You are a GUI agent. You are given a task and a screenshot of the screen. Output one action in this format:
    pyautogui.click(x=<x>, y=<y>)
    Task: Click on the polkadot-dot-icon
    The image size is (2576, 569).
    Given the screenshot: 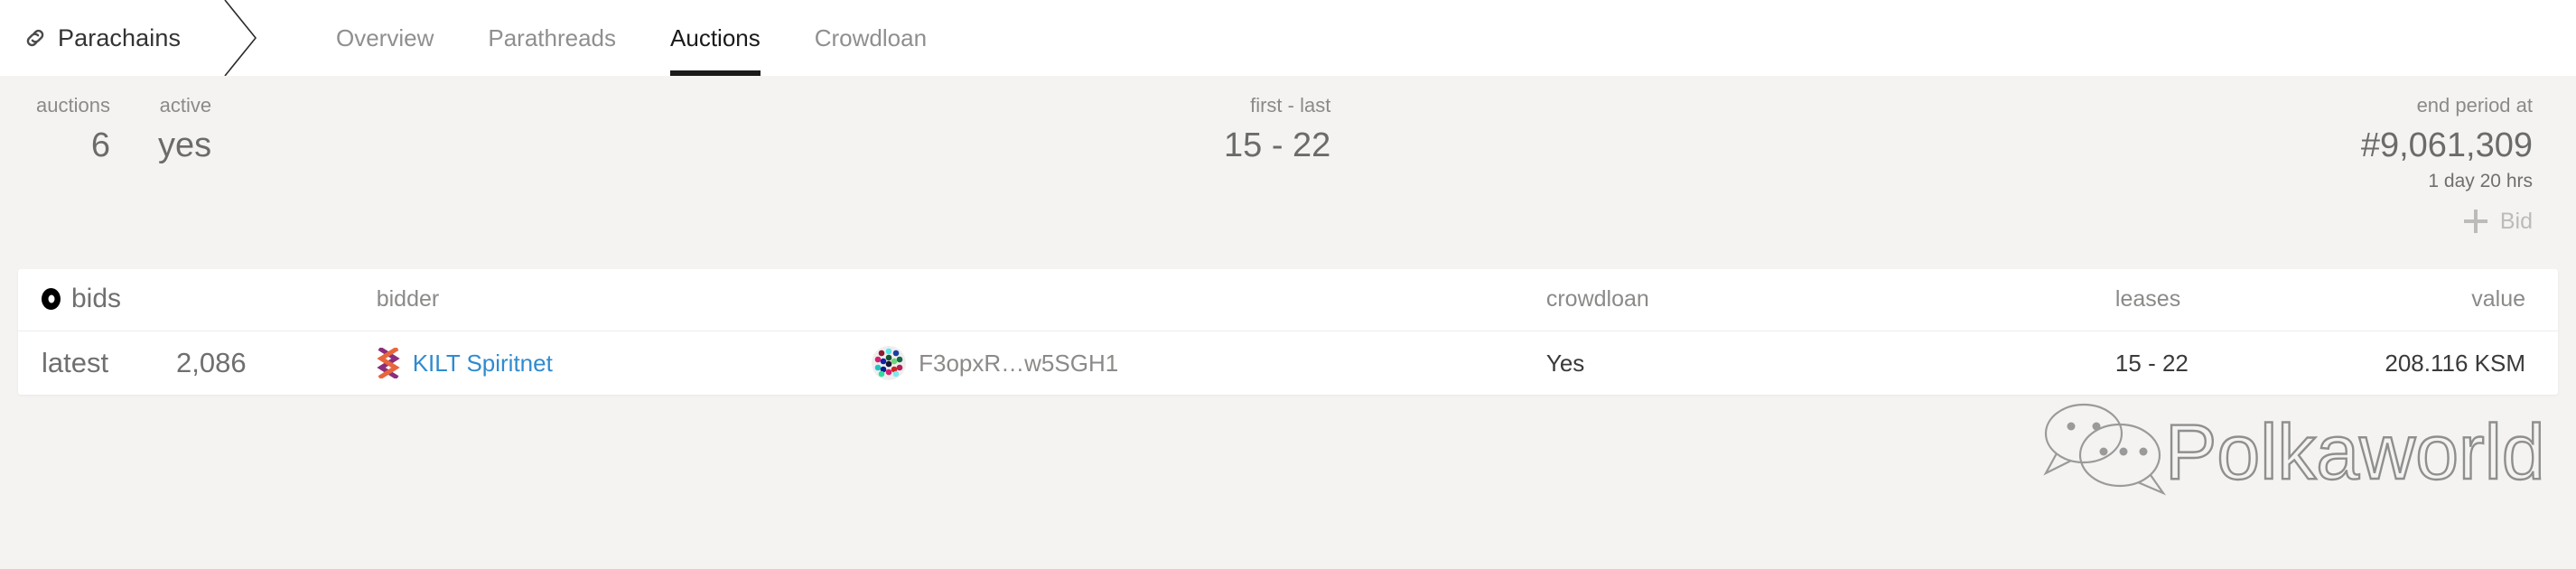 What is the action you would take?
    pyautogui.click(x=51, y=299)
    